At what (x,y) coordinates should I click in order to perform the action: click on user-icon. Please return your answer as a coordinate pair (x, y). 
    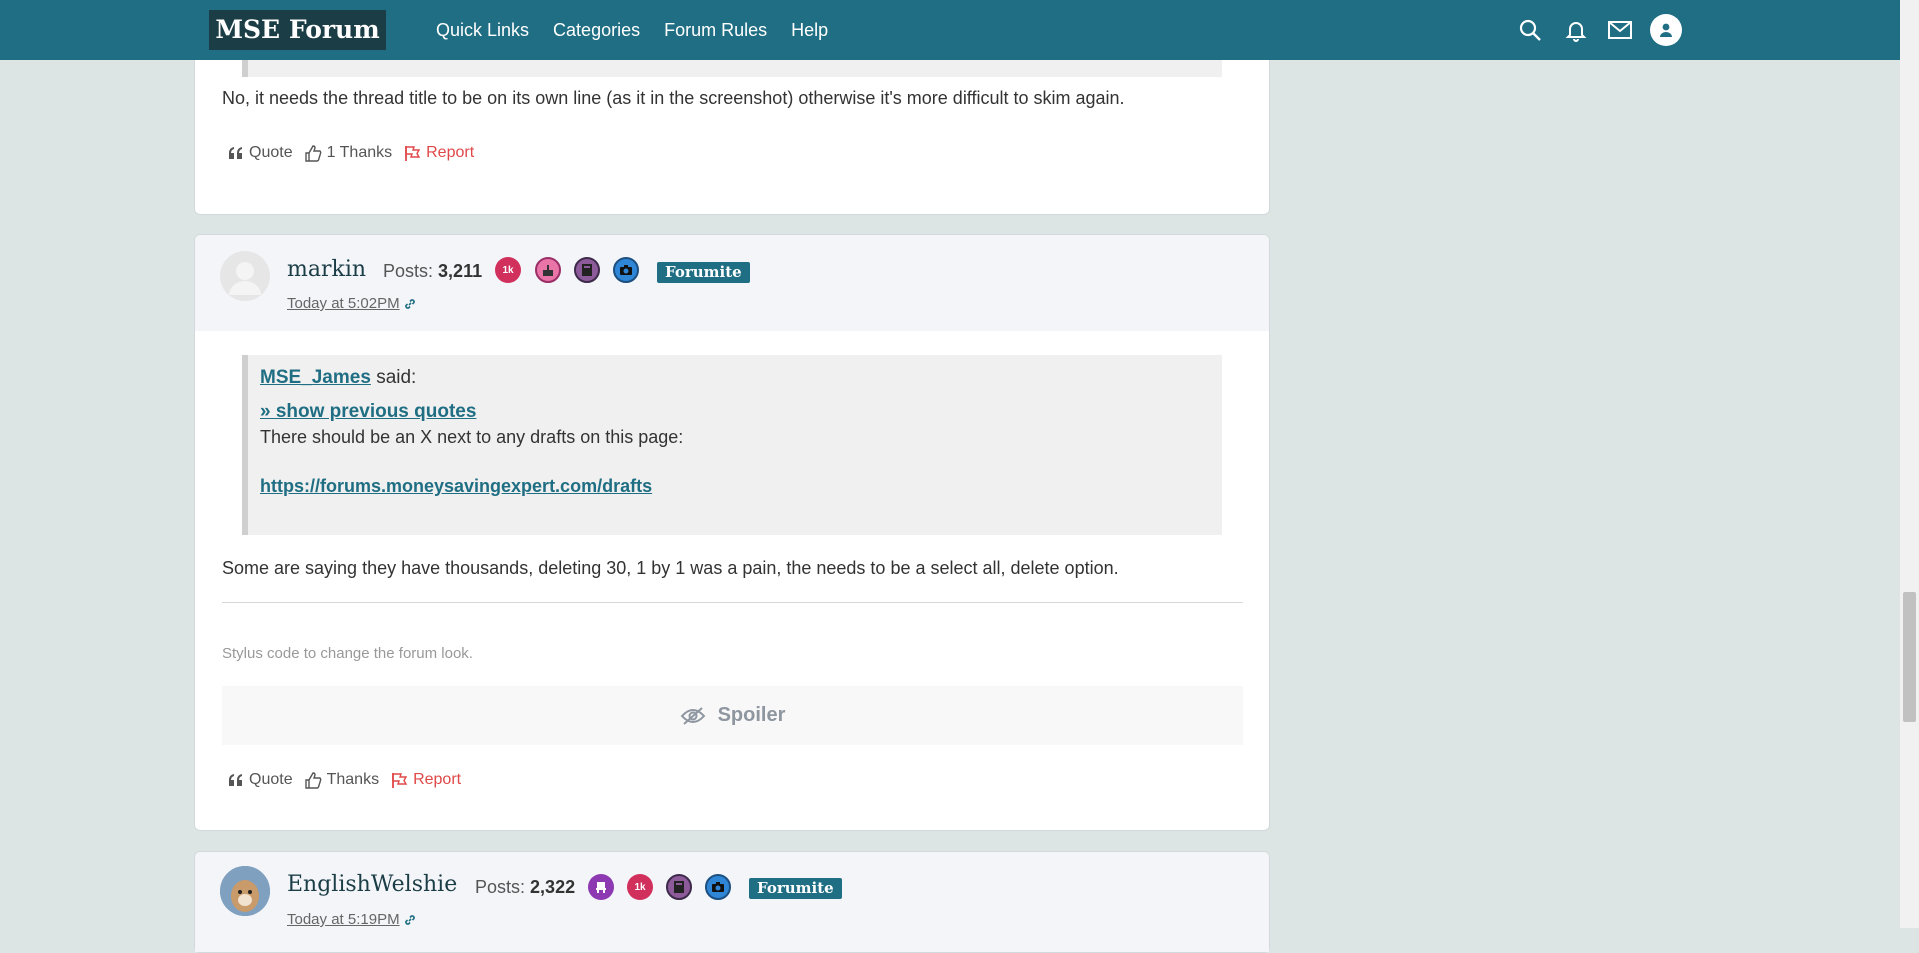
    Looking at the image, I should click on (1666, 30).